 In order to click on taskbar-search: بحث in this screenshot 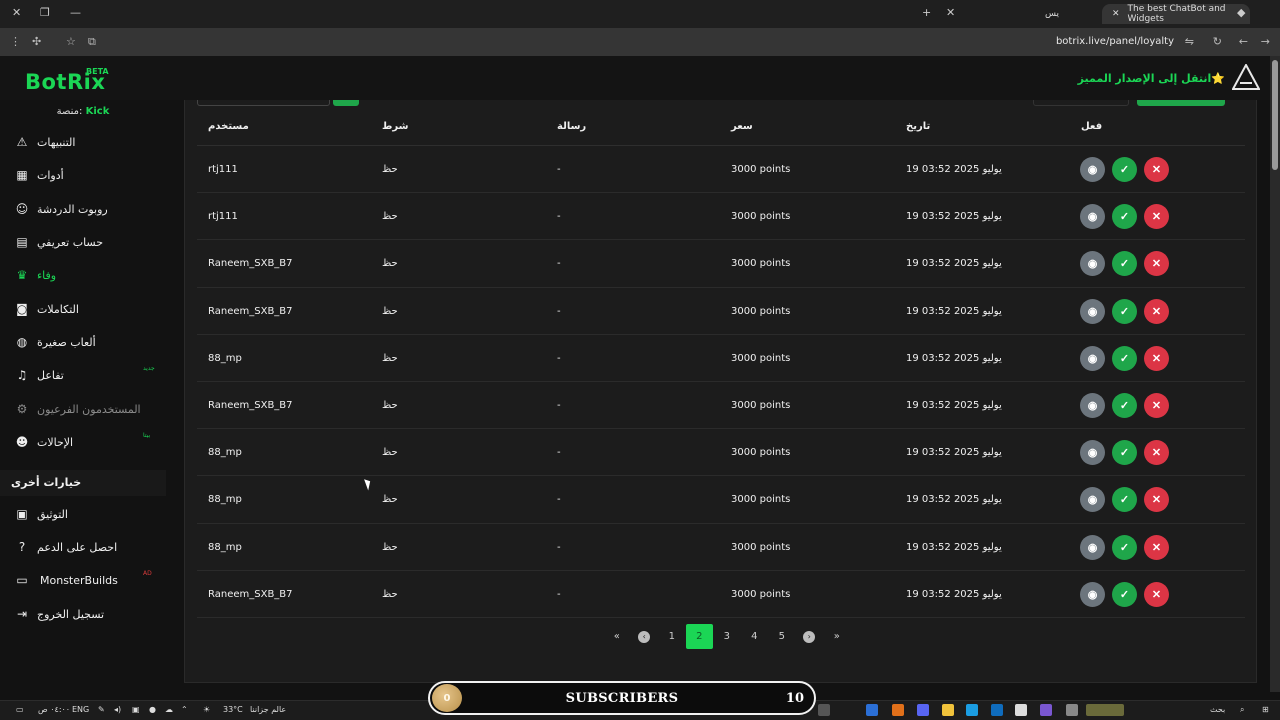, I will do `click(1217, 709)`.